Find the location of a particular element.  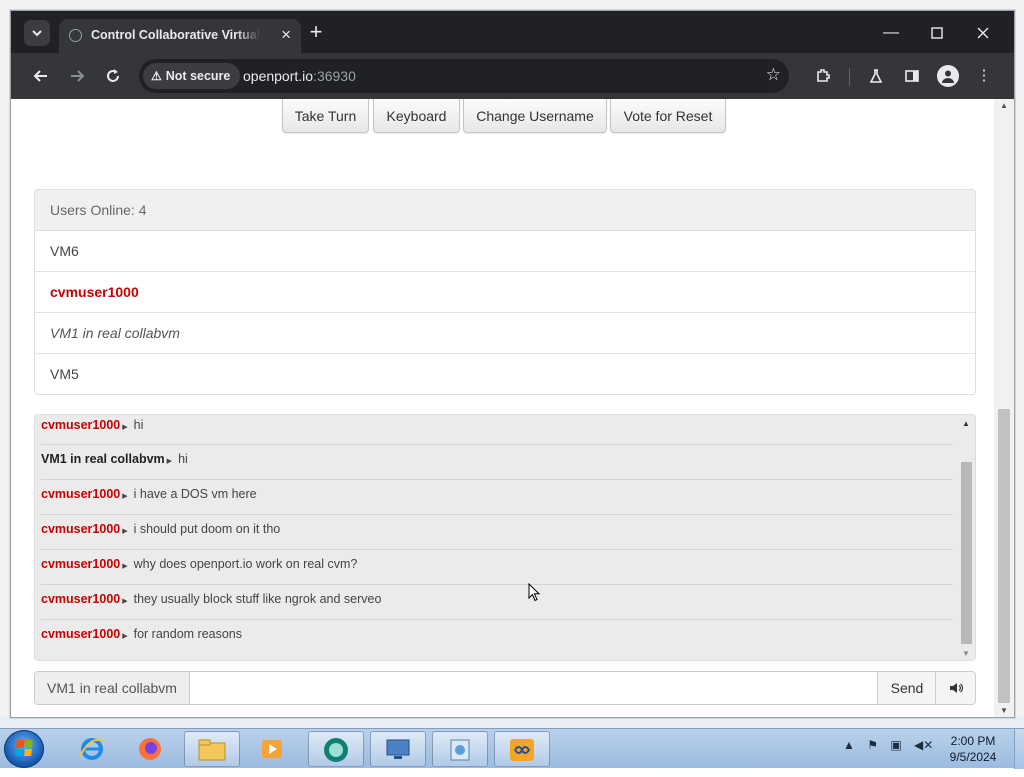

firefox-icon is located at coordinates (150, 749).